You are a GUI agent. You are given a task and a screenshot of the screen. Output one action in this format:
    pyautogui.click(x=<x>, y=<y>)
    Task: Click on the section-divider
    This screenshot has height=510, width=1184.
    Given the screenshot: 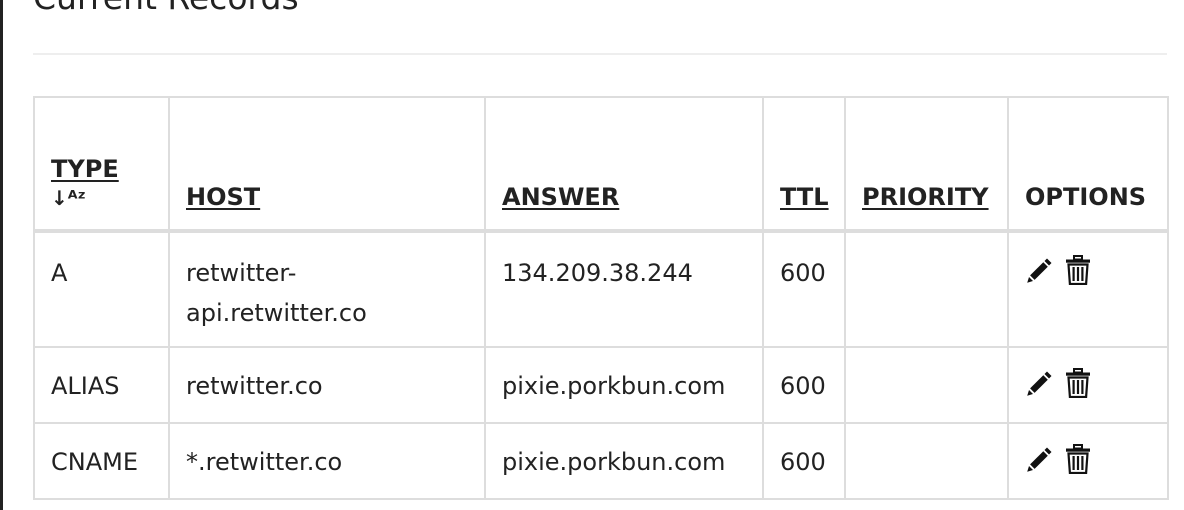 What is the action you would take?
    pyautogui.click(x=600, y=54)
    